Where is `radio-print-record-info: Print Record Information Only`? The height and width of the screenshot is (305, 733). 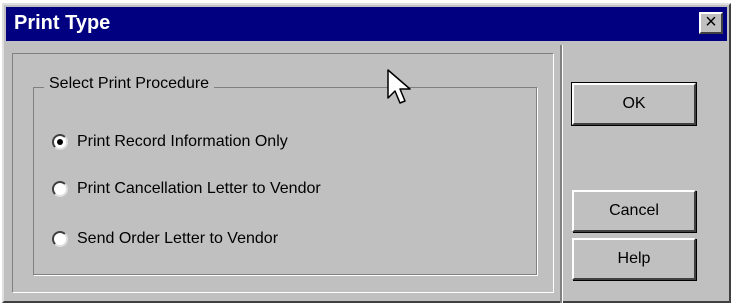 radio-print-record-info: Print Record Information Only is located at coordinates (170, 142).